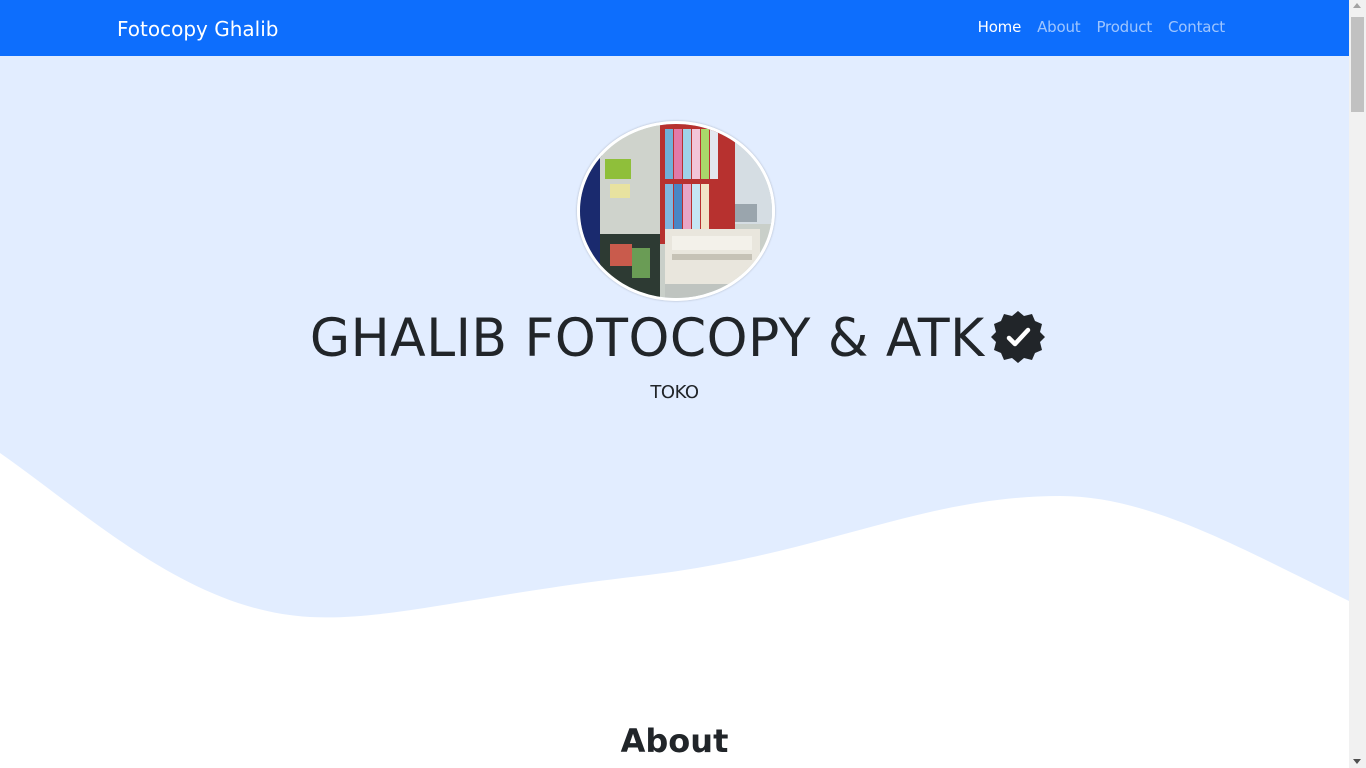  I want to click on title-row: GHALIB FOTOCOPY & ATK, so click(674, 338).